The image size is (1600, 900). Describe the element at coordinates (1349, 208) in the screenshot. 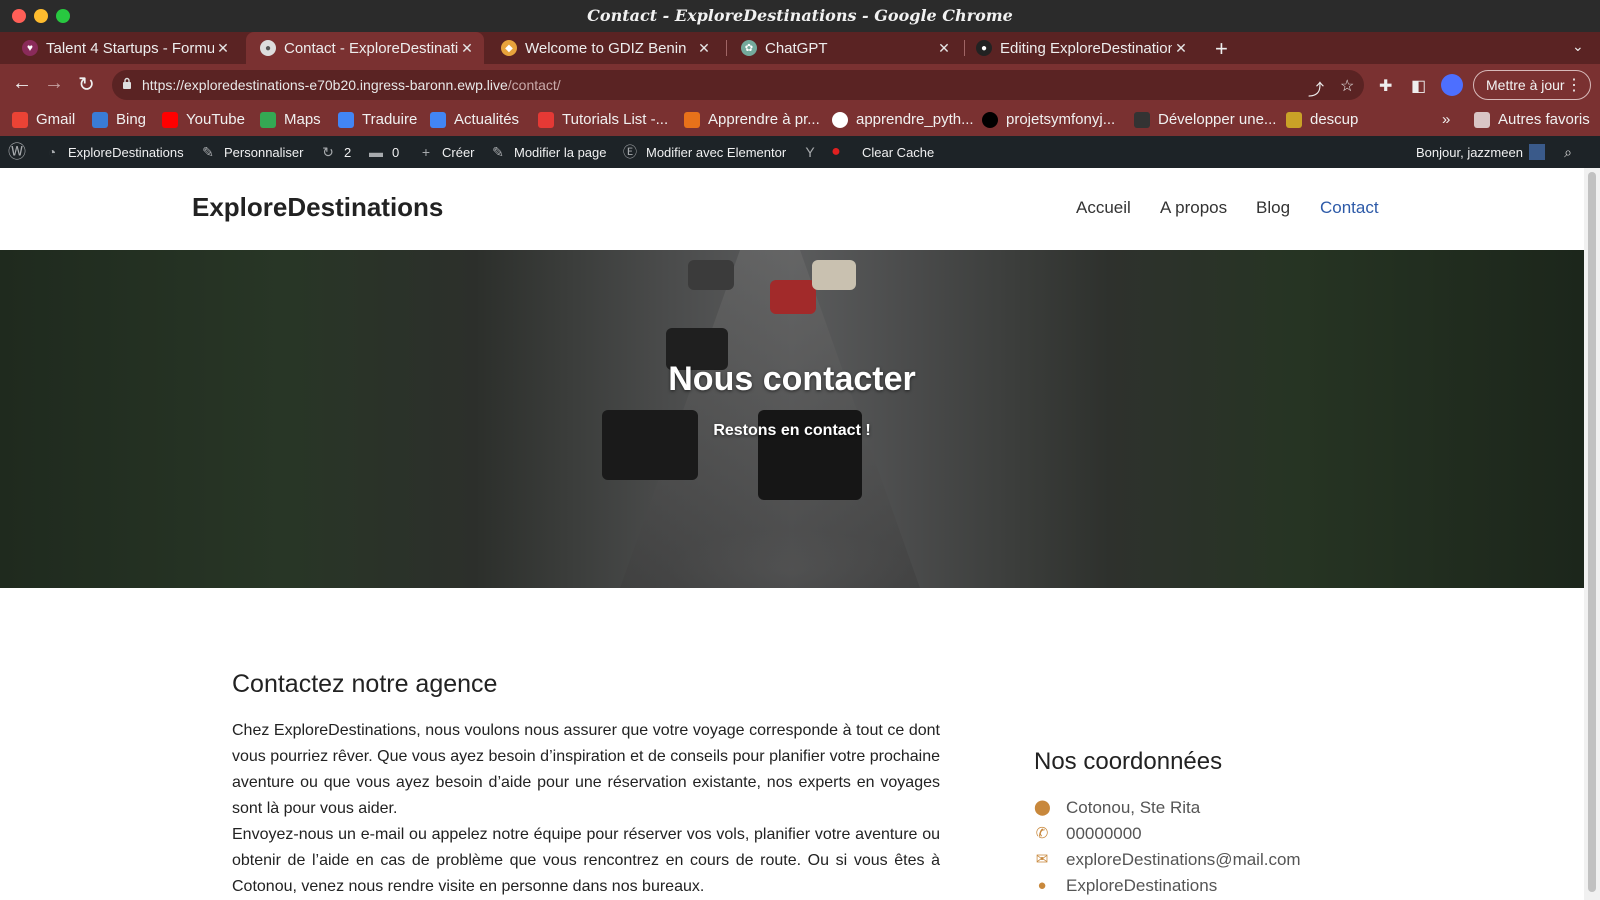

I see `nav-item-contact: Contact` at that location.